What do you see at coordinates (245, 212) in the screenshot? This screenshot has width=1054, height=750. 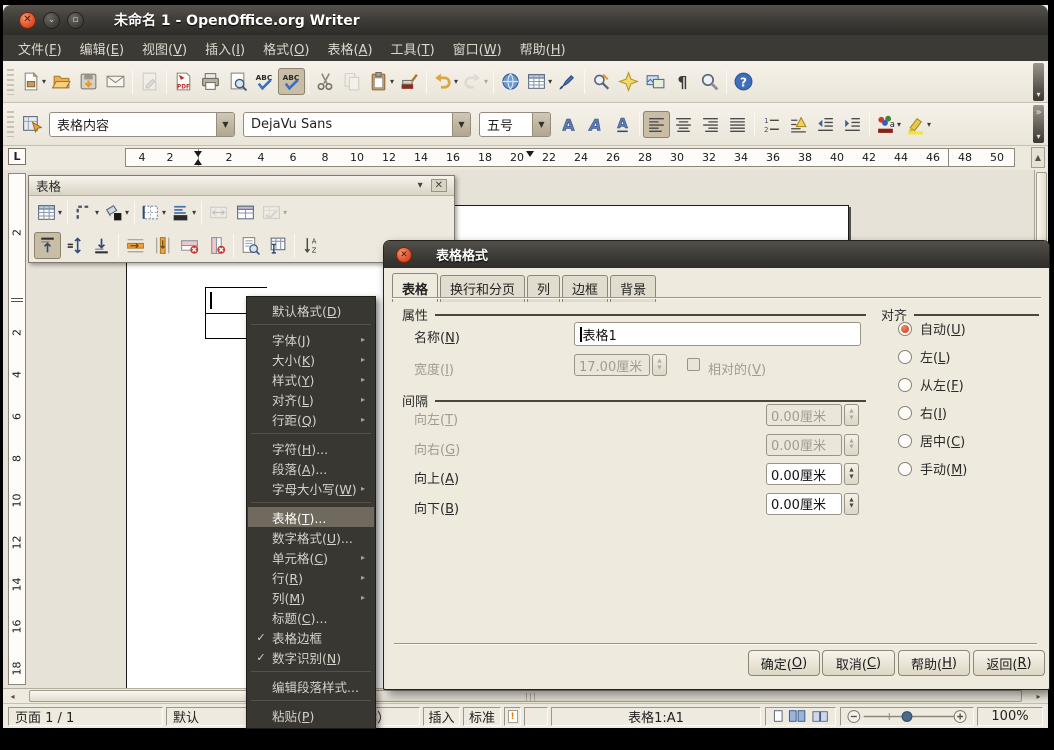 I see `tt-split-cells-button` at bounding box center [245, 212].